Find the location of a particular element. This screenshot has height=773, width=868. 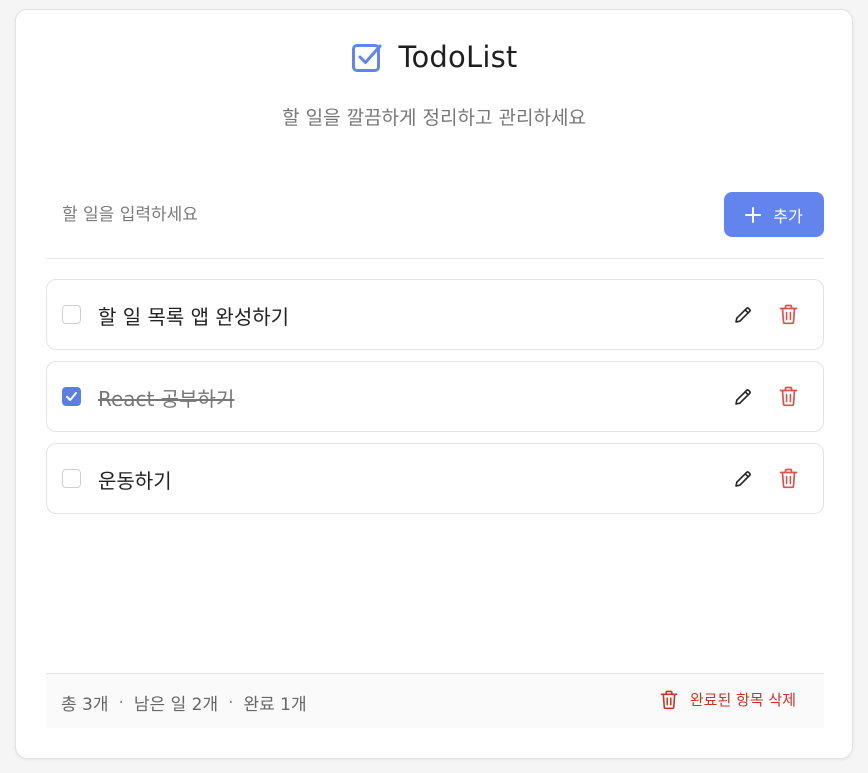

input-row: 추가 is located at coordinates (435, 225).